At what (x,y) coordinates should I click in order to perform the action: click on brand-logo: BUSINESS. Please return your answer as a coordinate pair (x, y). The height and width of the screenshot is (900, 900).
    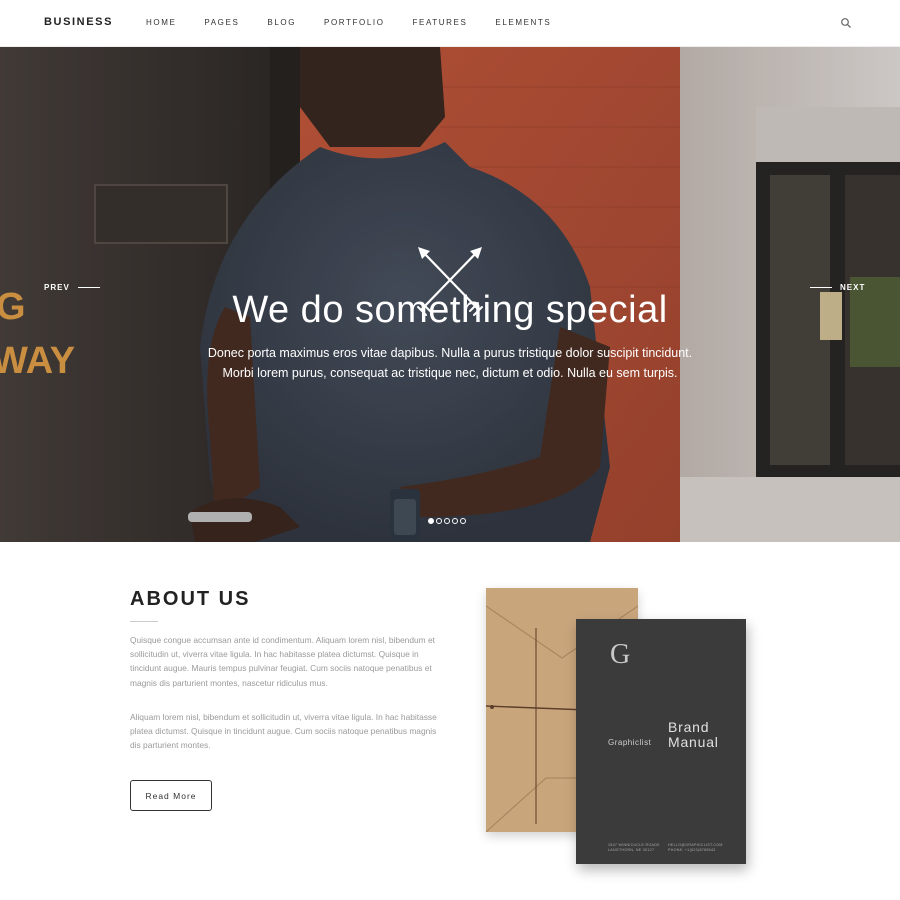
    Looking at the image, I should click on (78, 22).